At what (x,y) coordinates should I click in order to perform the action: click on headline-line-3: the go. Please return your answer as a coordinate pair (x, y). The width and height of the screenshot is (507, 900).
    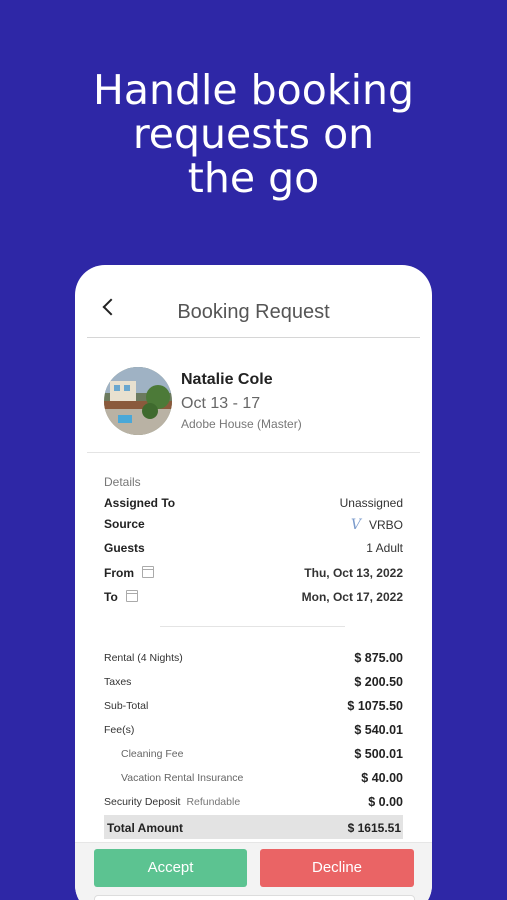
    Looking at the image, I should click on (253, 178).